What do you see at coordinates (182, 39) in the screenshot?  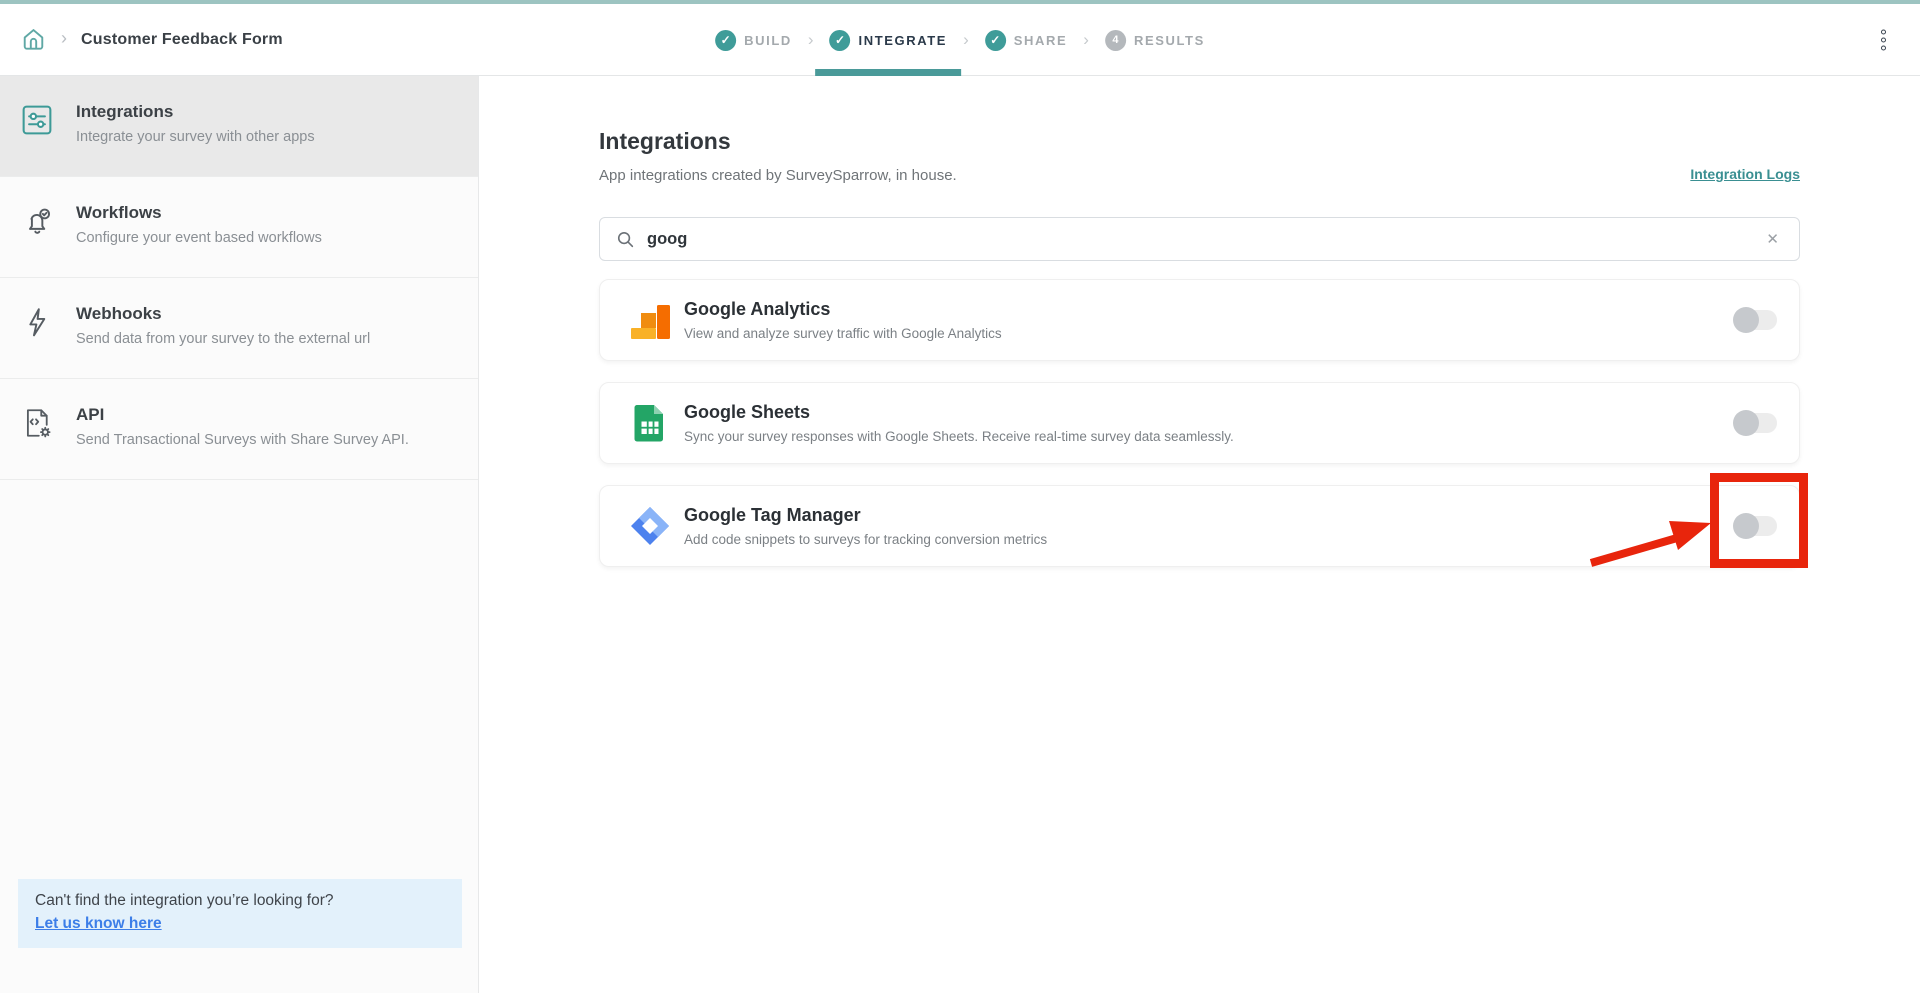 I see `survey-title: Customer Feedback Form` at bounding box center [182, 39].